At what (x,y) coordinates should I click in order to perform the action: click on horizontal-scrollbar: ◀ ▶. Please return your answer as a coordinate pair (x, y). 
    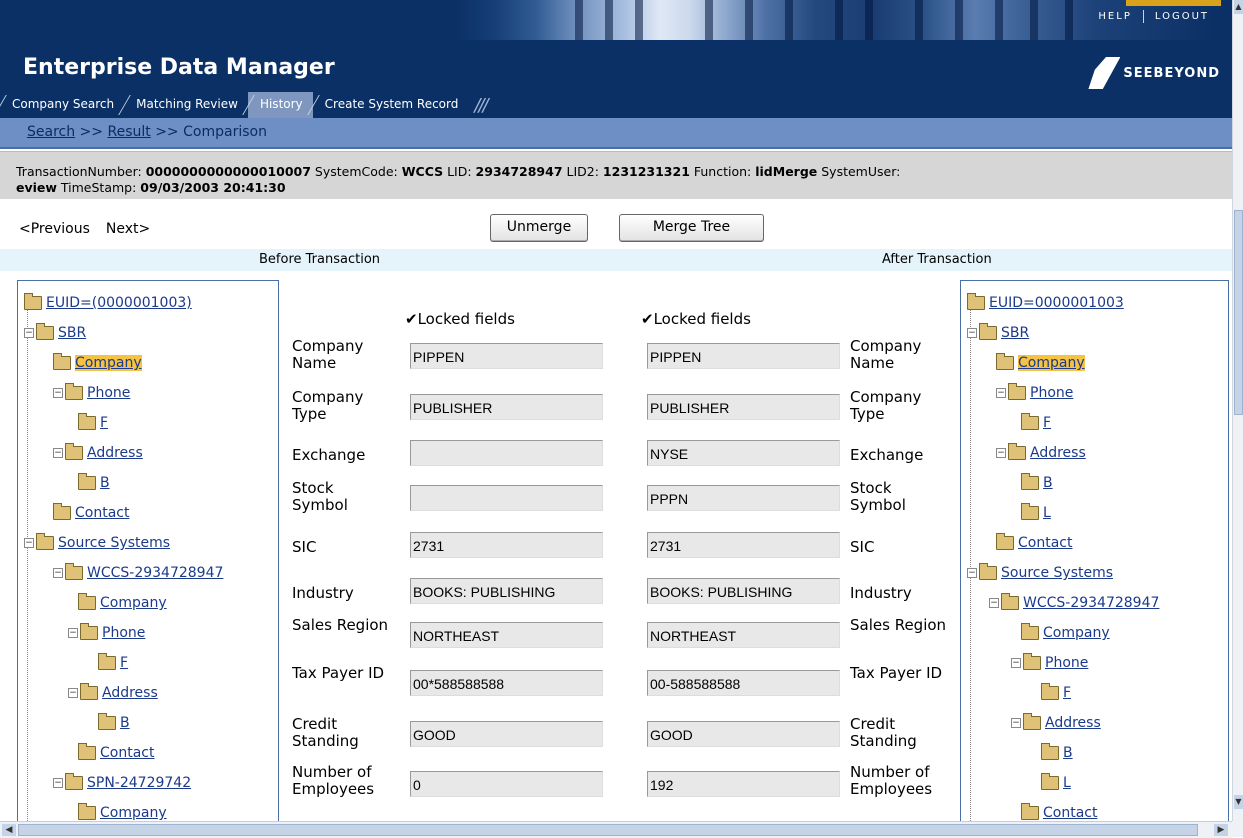
    Looking at the image, I should click on (616, 829).